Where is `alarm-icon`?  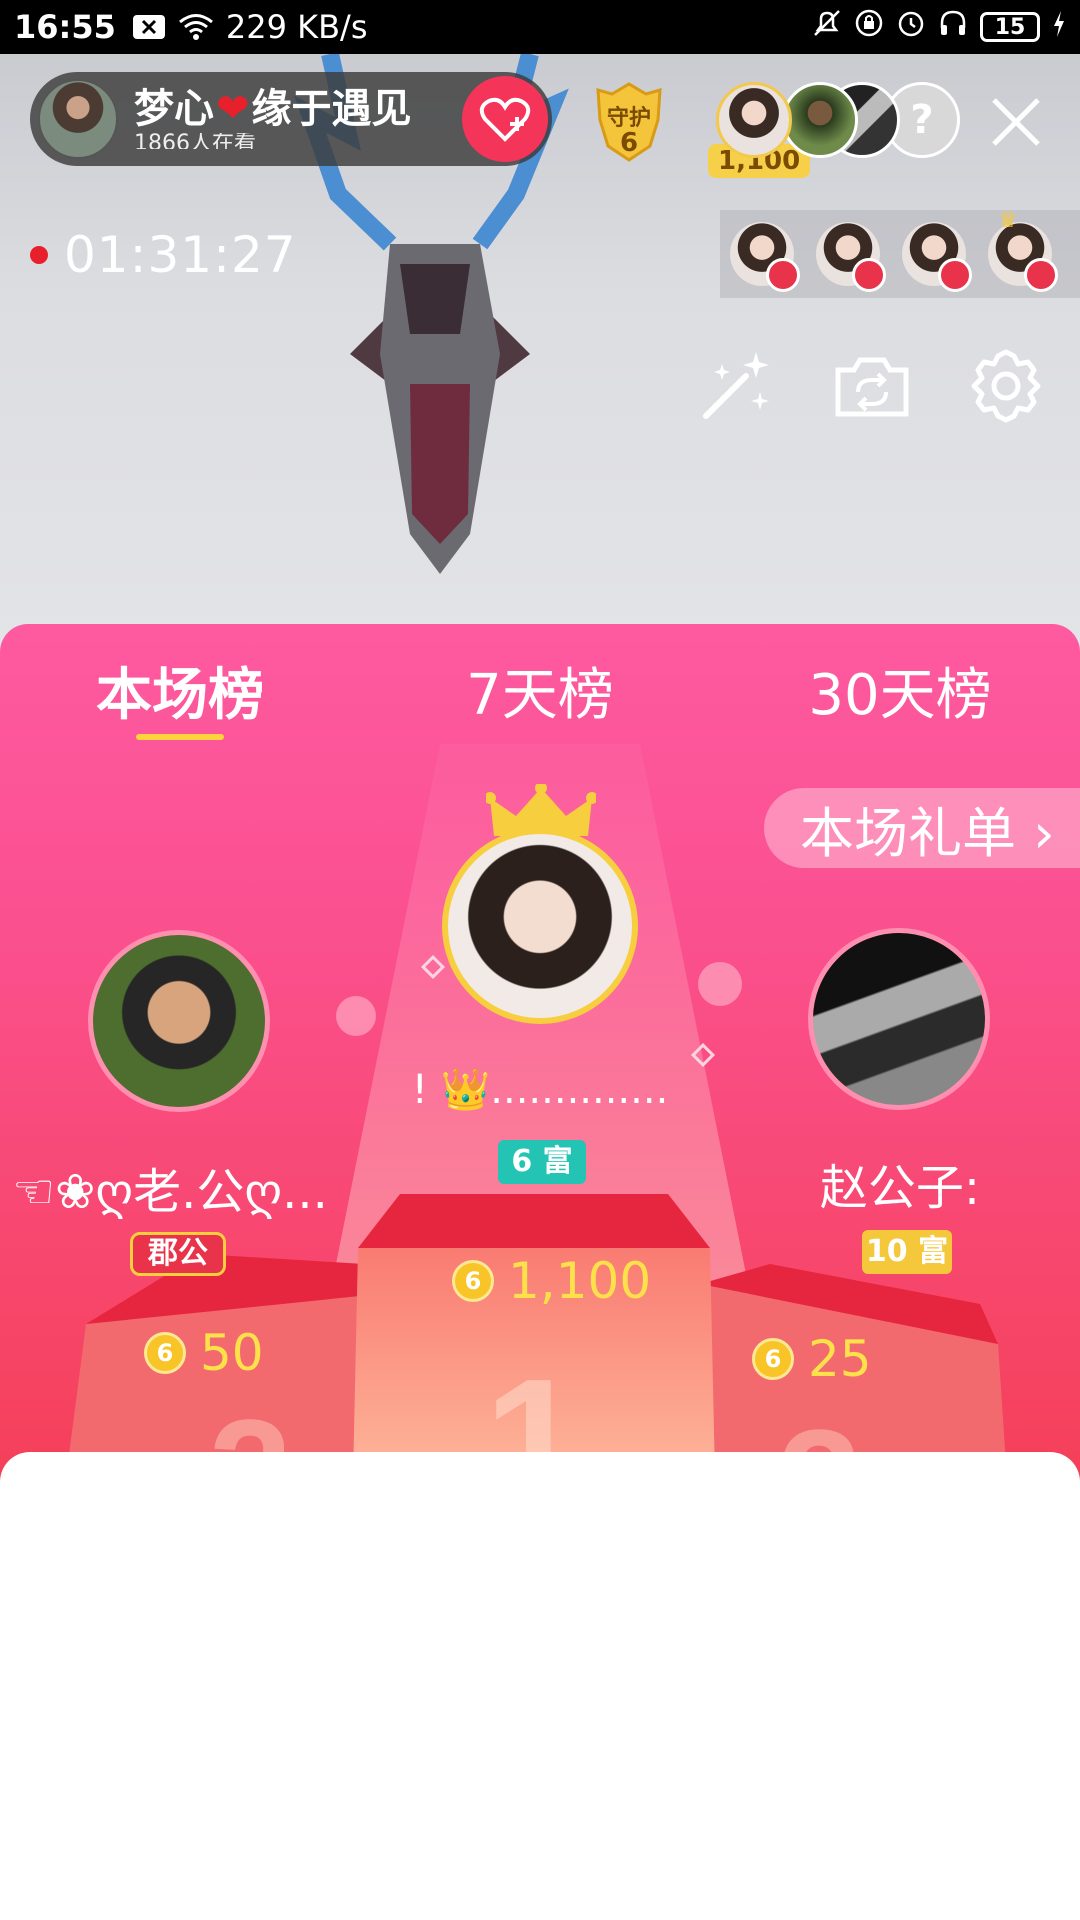 alarm-icon is located at coordinates (911, 27).